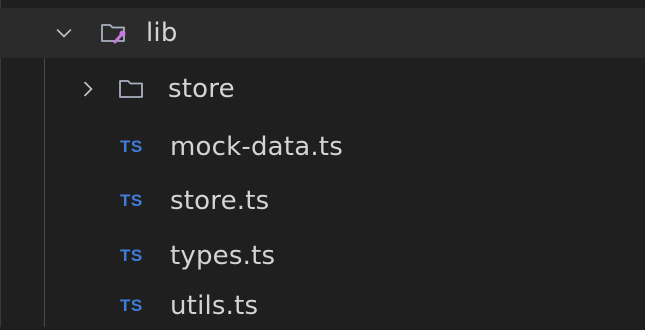  Describe the element at coordinates (322, 256) in the screenshot. I see `file-row: TS types.ts` at that location.